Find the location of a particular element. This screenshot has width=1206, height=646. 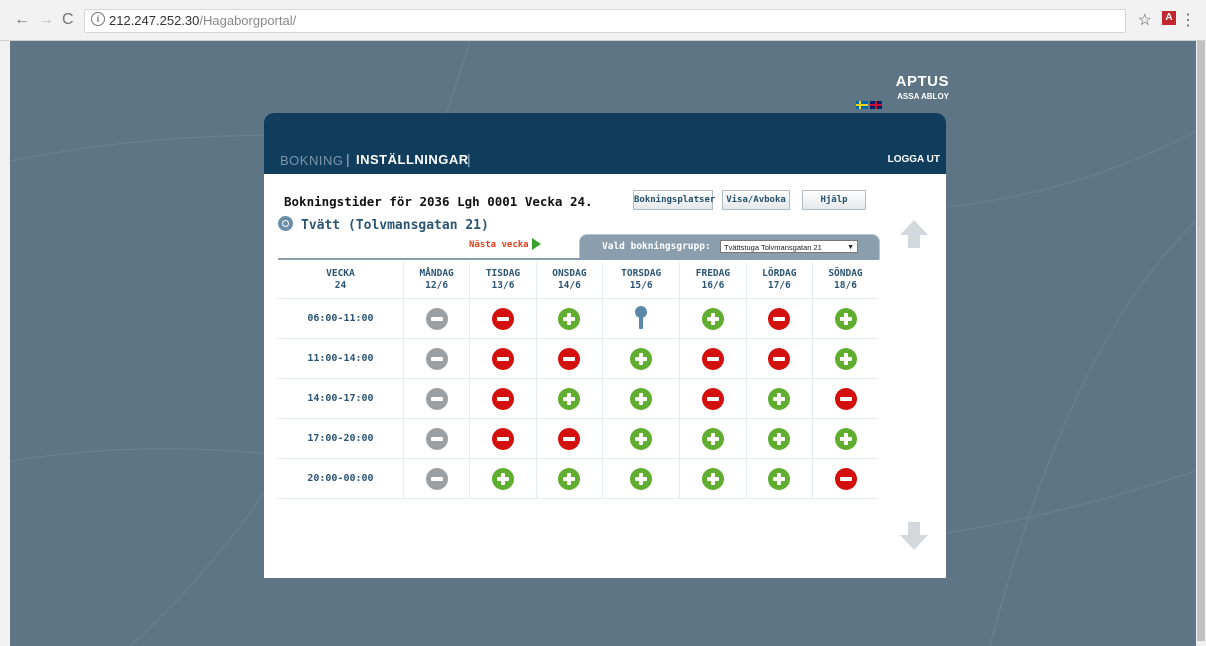

unavailable-circle-icon is located at coordinates (436, 318).